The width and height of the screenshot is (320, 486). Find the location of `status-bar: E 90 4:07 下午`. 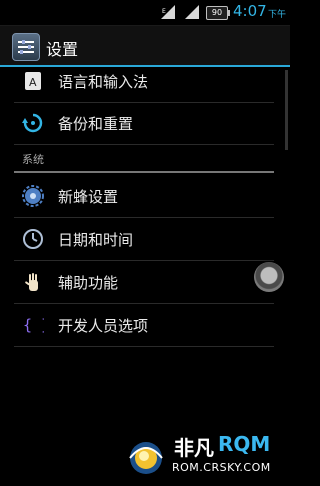

status-bar: E 90 4:07 下午 is located at coordinates (145, 13).